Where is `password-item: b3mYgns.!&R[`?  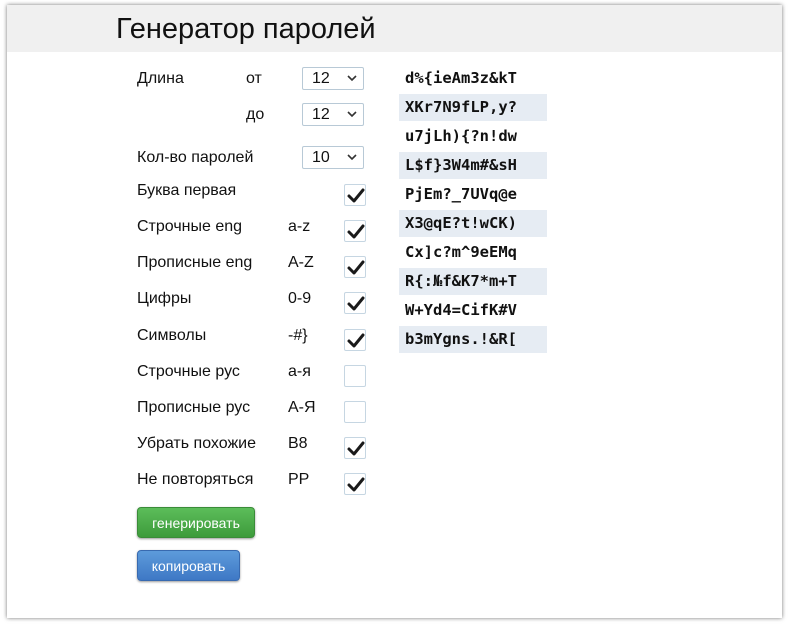 password-item: b3mYgns.!&R[ is located at coordinates (473, 339).